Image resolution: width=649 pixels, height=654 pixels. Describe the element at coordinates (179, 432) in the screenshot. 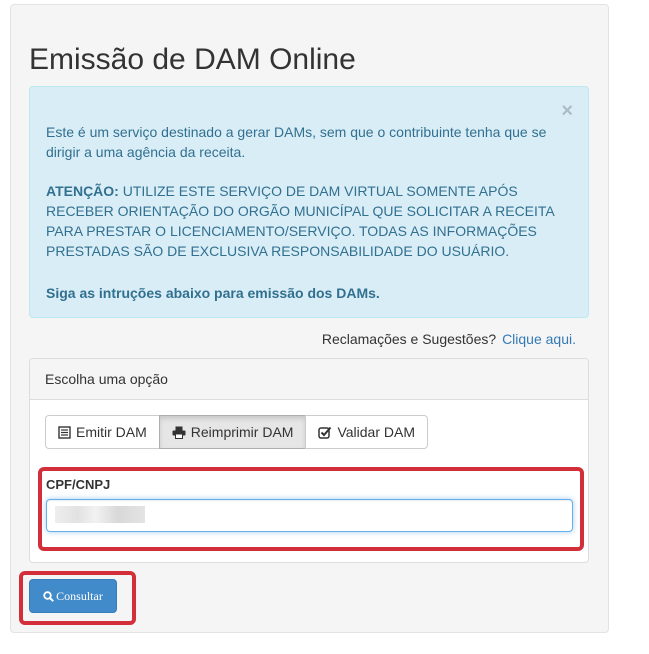

I see `print-icon` at that location.